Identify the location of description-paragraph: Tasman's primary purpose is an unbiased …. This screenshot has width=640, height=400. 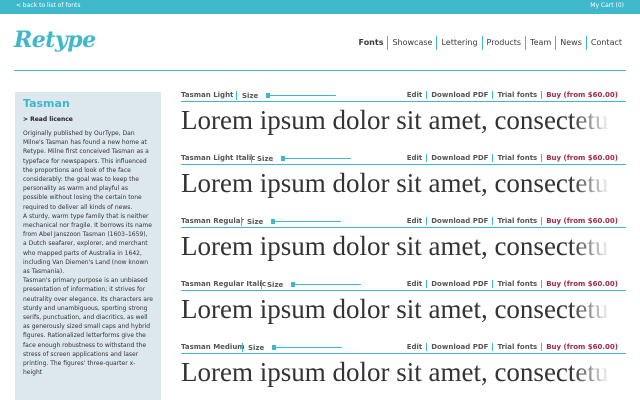
(88, 327).